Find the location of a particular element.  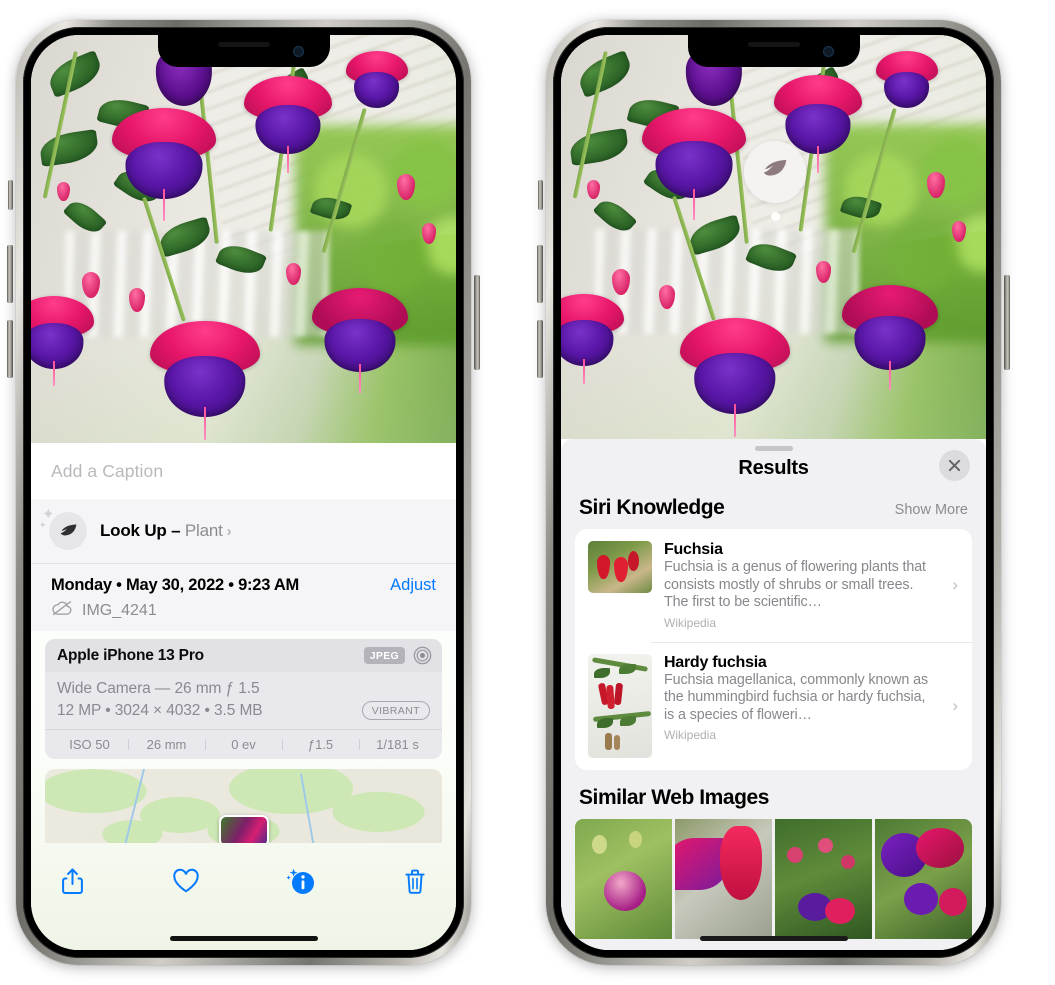

lens-detail-line: Wide Camera — 26 mm ƒ 1.5 is located at coordinates (158, 688).